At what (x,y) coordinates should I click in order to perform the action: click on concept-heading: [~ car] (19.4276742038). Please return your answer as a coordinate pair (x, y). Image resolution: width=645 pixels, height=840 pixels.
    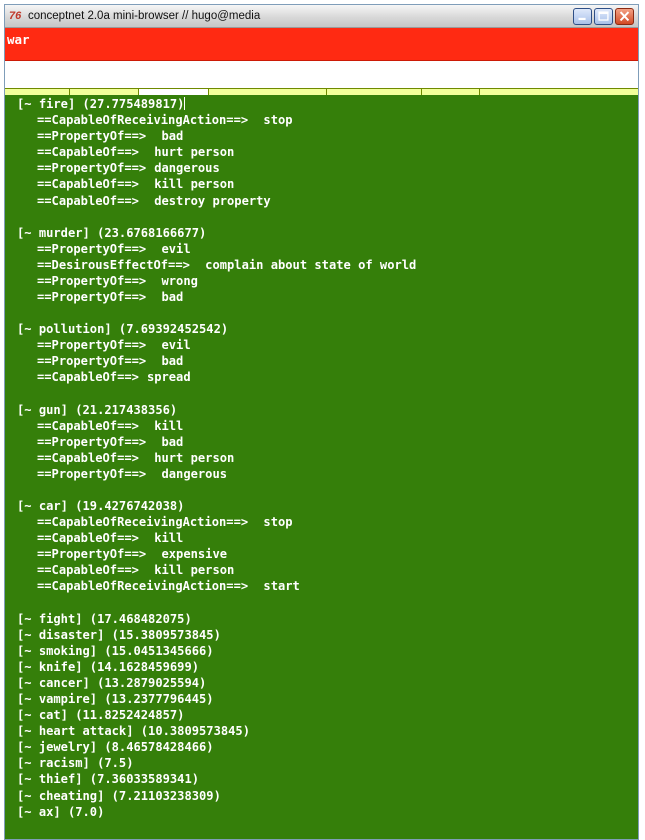
    Looking at the image, I should click on (321, 506).